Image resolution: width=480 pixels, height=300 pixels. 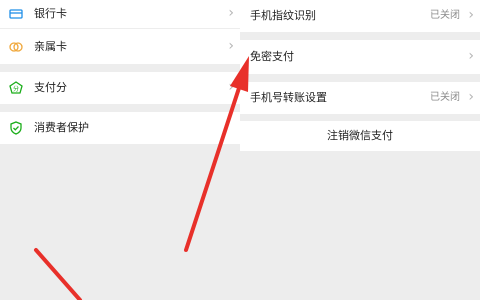 I want to click on family-card-icon, so click(x=16, y=47).